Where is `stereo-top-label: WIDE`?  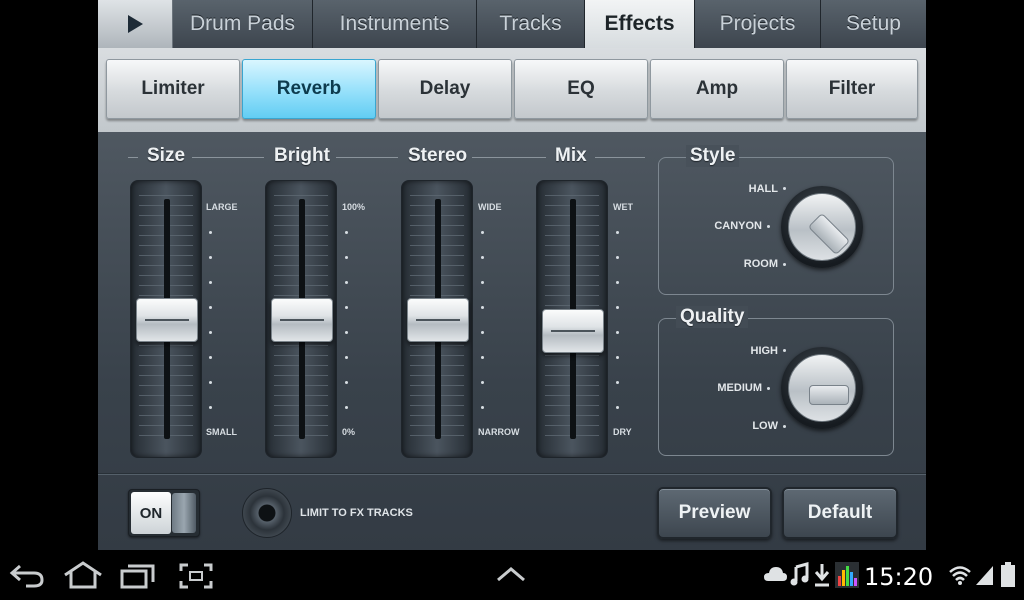 stereo-top-label: WIDE is located at coordinates (490, 207).